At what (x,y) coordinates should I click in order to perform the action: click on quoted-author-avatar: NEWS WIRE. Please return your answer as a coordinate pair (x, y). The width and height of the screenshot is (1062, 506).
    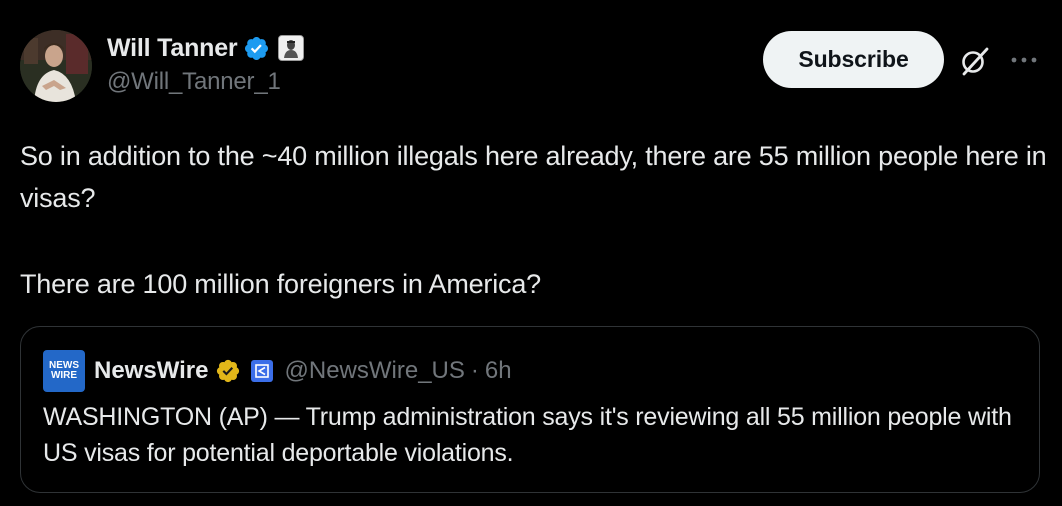
    Looking at the image, I should click on (64, 371).